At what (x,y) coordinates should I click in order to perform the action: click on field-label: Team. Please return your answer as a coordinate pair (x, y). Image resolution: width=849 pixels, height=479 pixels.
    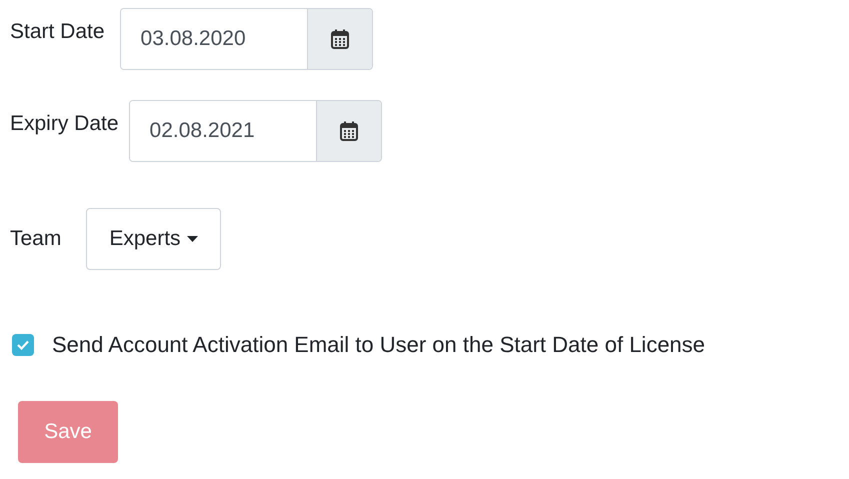
    Looking at the image, I should click on (36, 239).